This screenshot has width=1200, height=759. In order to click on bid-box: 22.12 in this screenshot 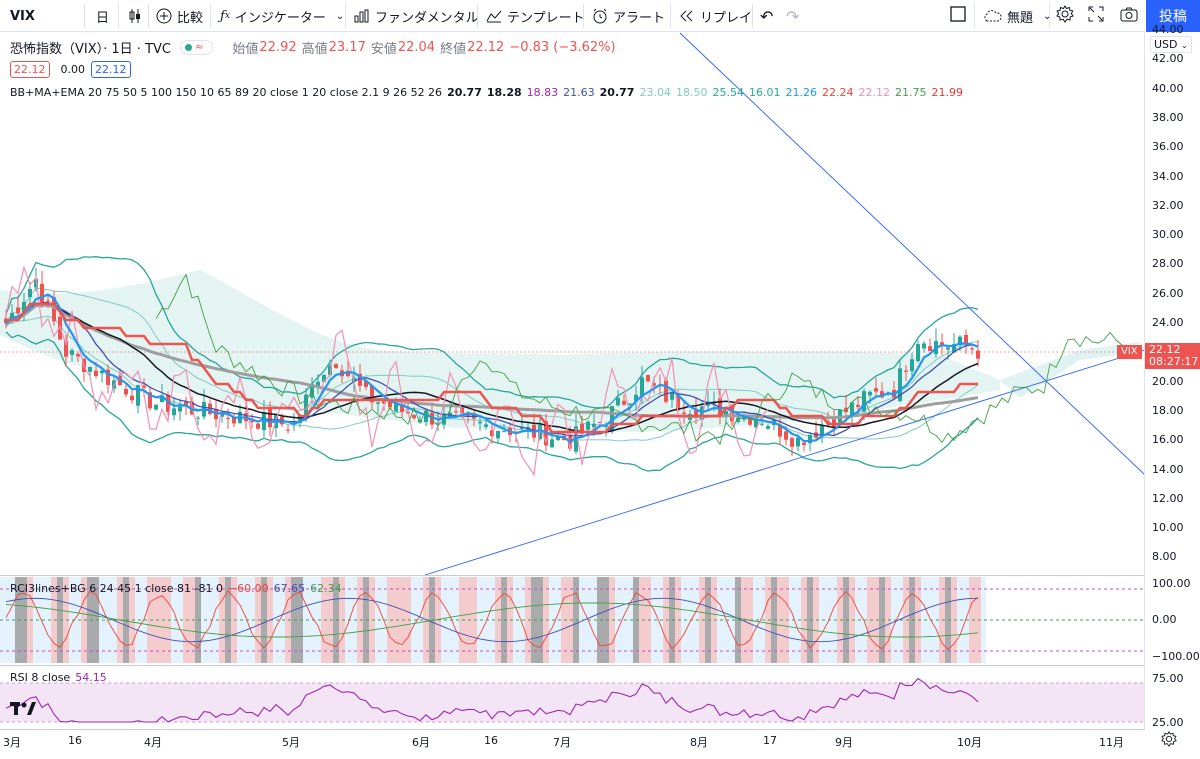, I will do `click(30, 69)`.